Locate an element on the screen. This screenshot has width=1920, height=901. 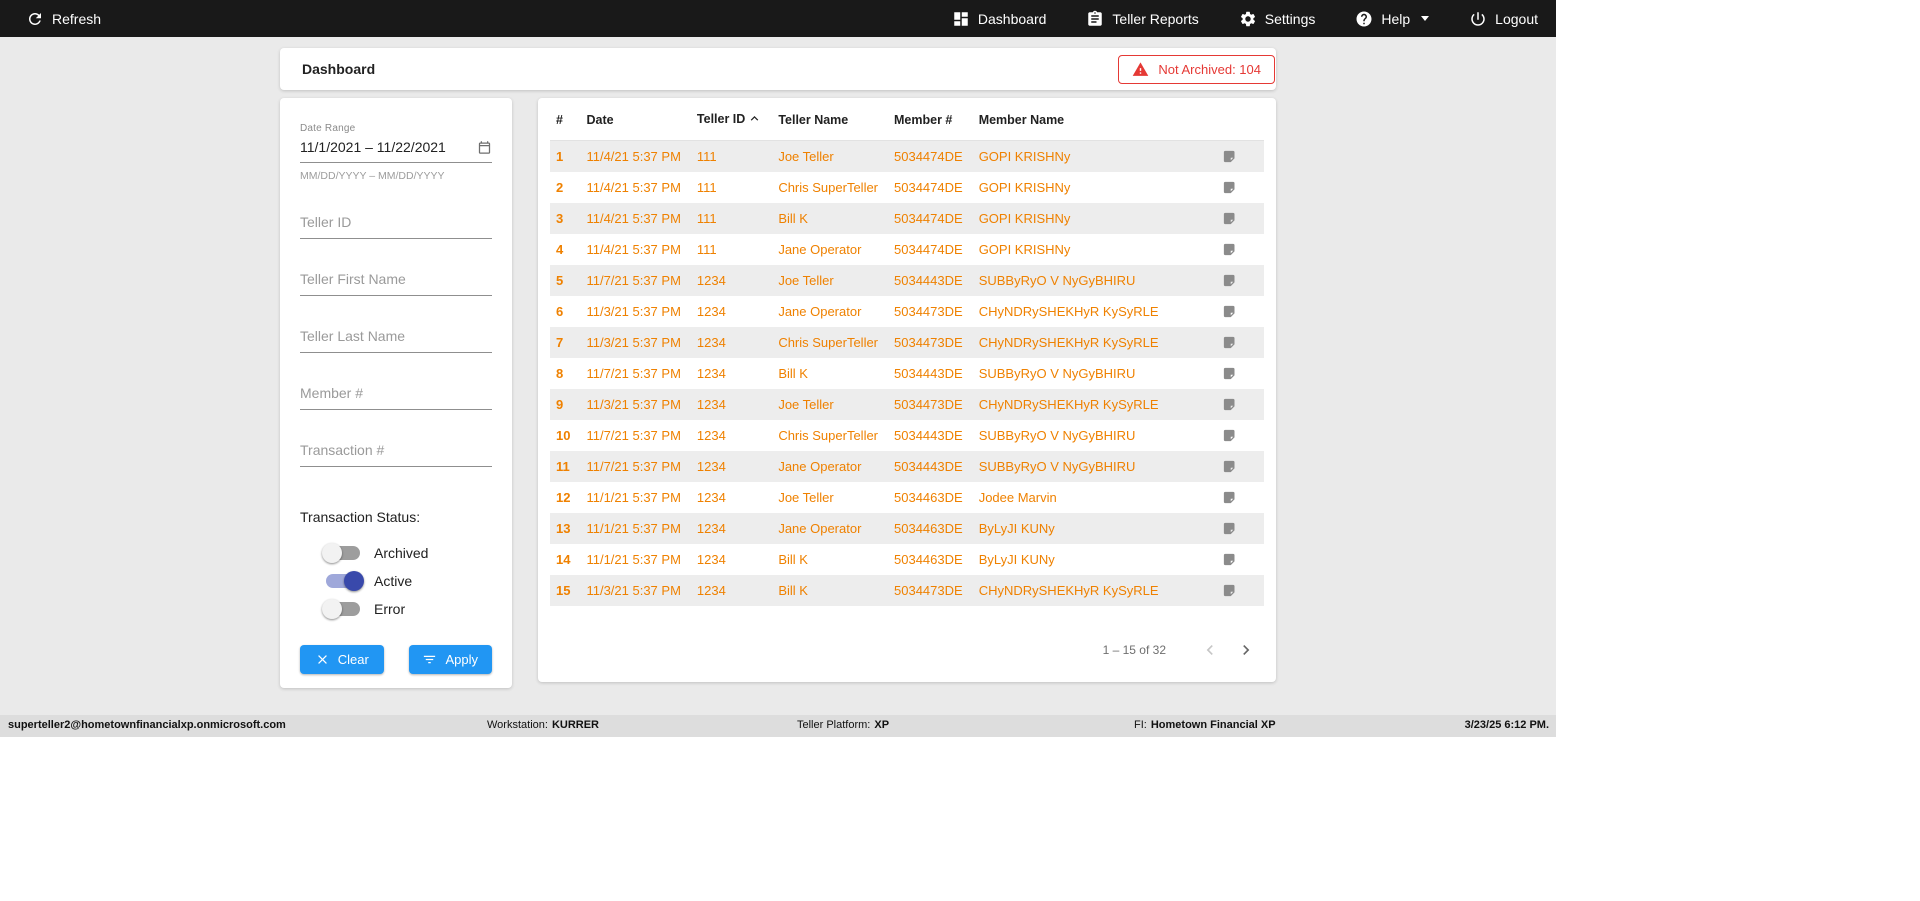
archived-toggle is located at coordinates (341, 553).